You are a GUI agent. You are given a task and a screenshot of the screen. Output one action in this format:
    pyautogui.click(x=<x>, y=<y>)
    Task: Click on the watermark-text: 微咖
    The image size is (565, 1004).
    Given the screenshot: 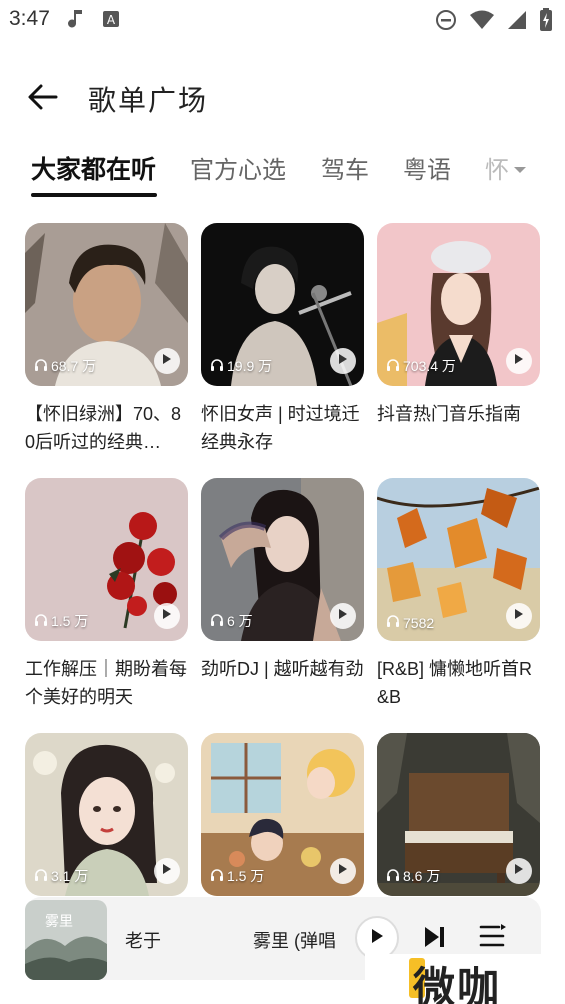 What is the action you would take?
    pyautogui.click(x=457, y=984)
    